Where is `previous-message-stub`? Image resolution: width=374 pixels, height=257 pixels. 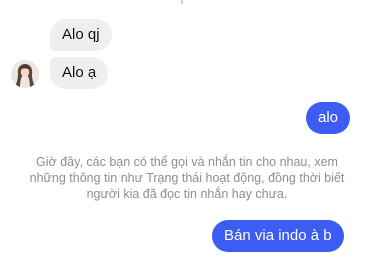
previous-message-stub is located at coordinates (182, 2).